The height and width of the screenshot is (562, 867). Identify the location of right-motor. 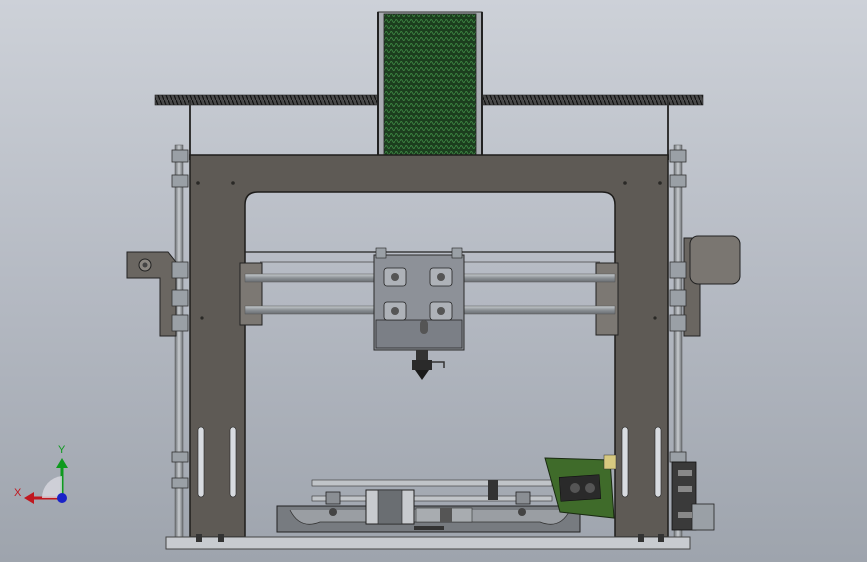
(715, 260).